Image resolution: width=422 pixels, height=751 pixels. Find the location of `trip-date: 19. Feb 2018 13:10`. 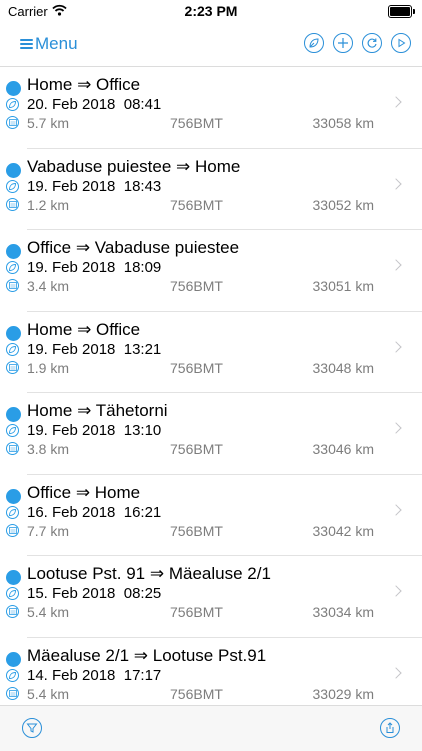

trip-date: 19. Feb 2018 13:10 is located at coordinates (94, 430).